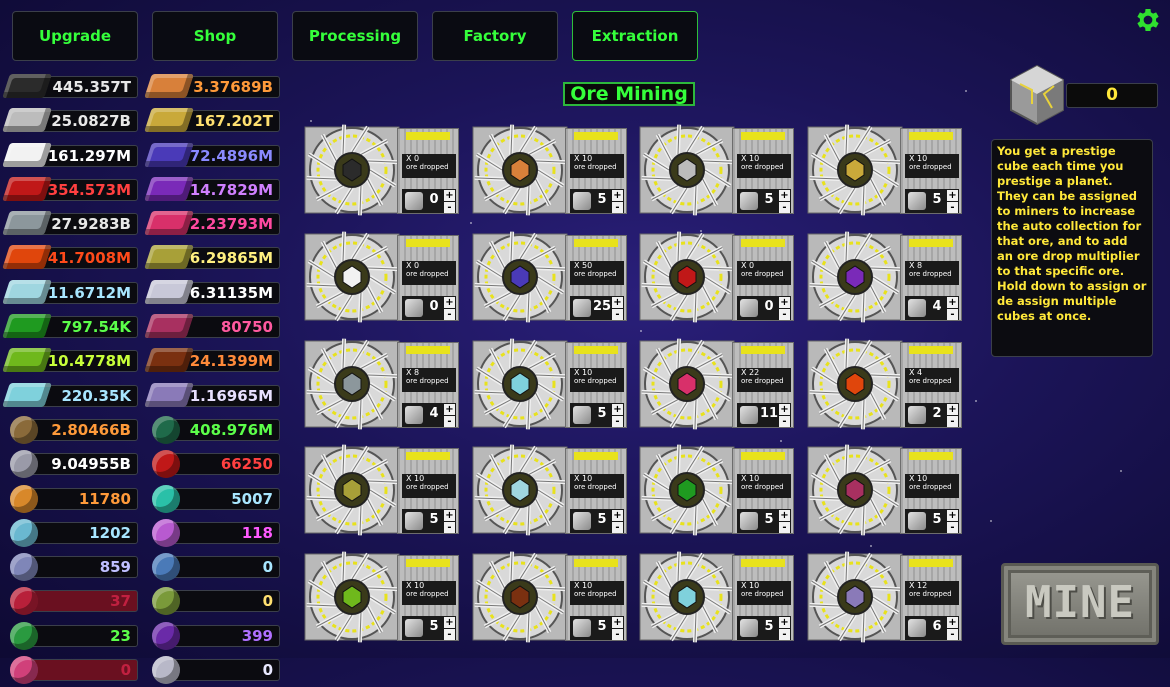  I want to click on miner-panel: X 4 ore dropped 2 + -, so click(931, 385).